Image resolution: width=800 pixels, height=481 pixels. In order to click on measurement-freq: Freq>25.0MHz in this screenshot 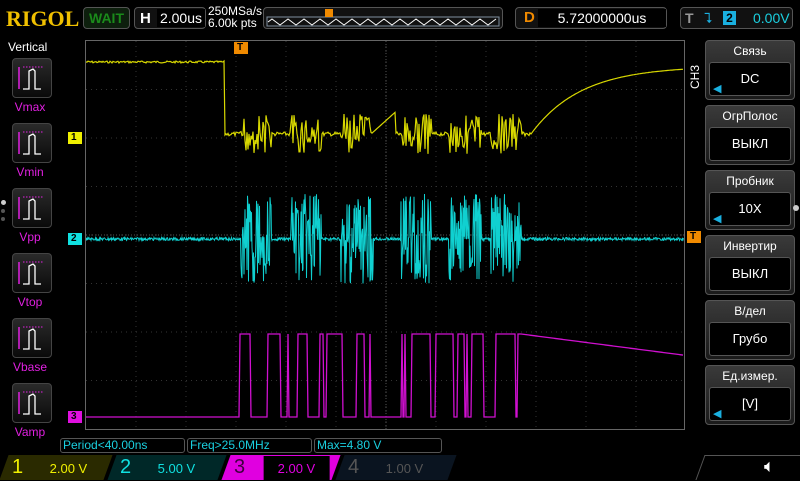, I will do `click(249, 445)`.